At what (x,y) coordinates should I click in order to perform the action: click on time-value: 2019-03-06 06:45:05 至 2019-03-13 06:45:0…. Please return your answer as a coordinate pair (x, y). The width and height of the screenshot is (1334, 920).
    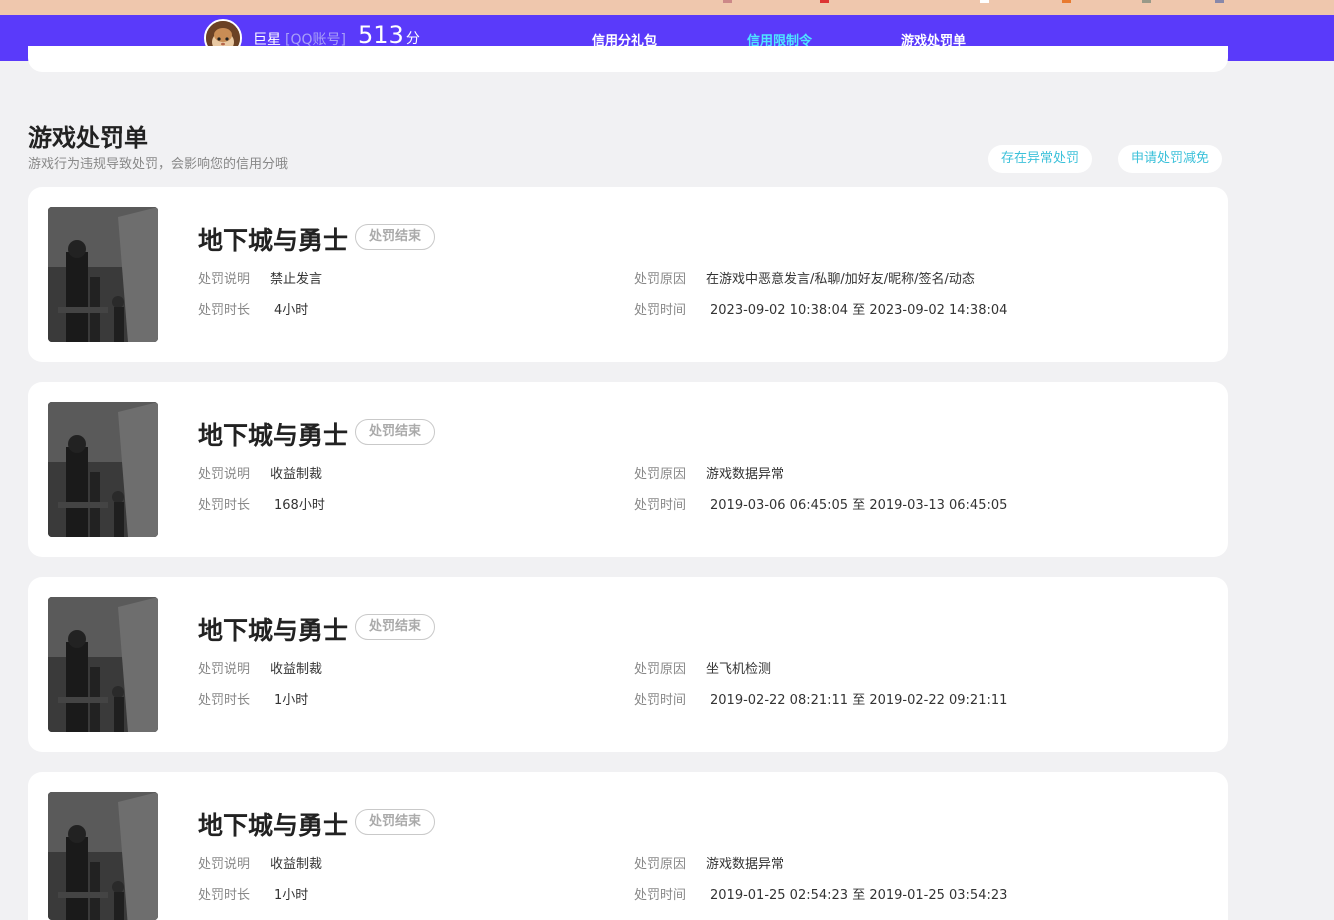
    Looking at the image, I should click on (859, 505).